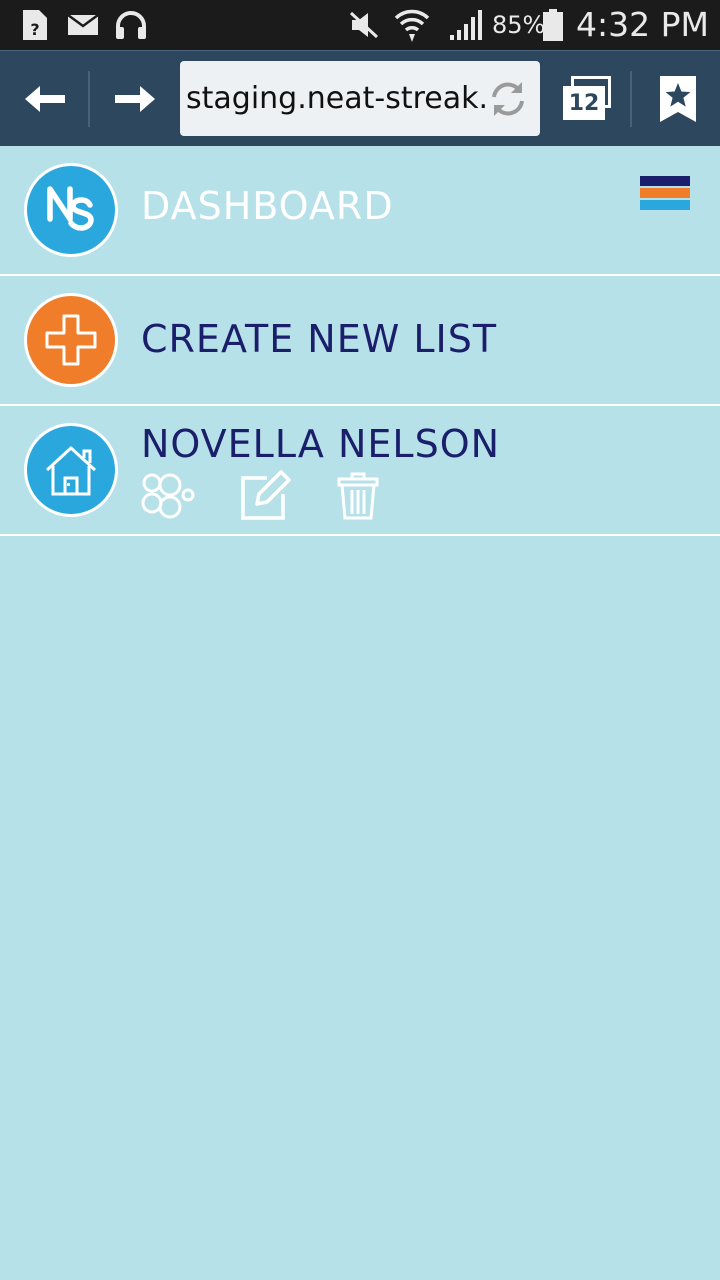  Describe the element at coordinates (131, 25) in the screenshot. I see `headphones-icon` at that location.